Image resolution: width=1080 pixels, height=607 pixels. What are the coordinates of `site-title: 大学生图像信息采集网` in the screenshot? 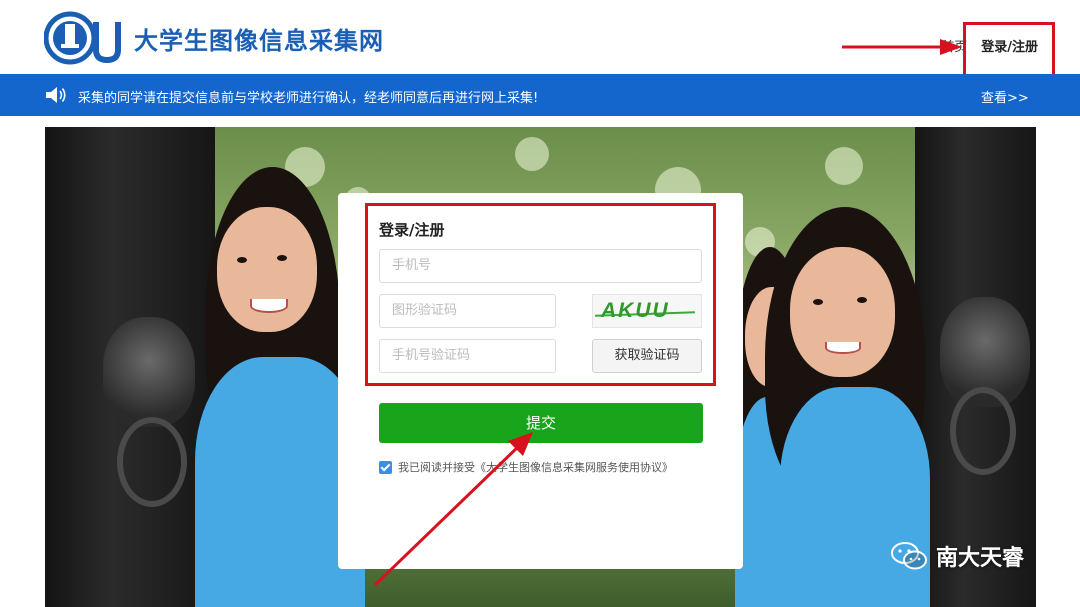 It's located at (259, 40).